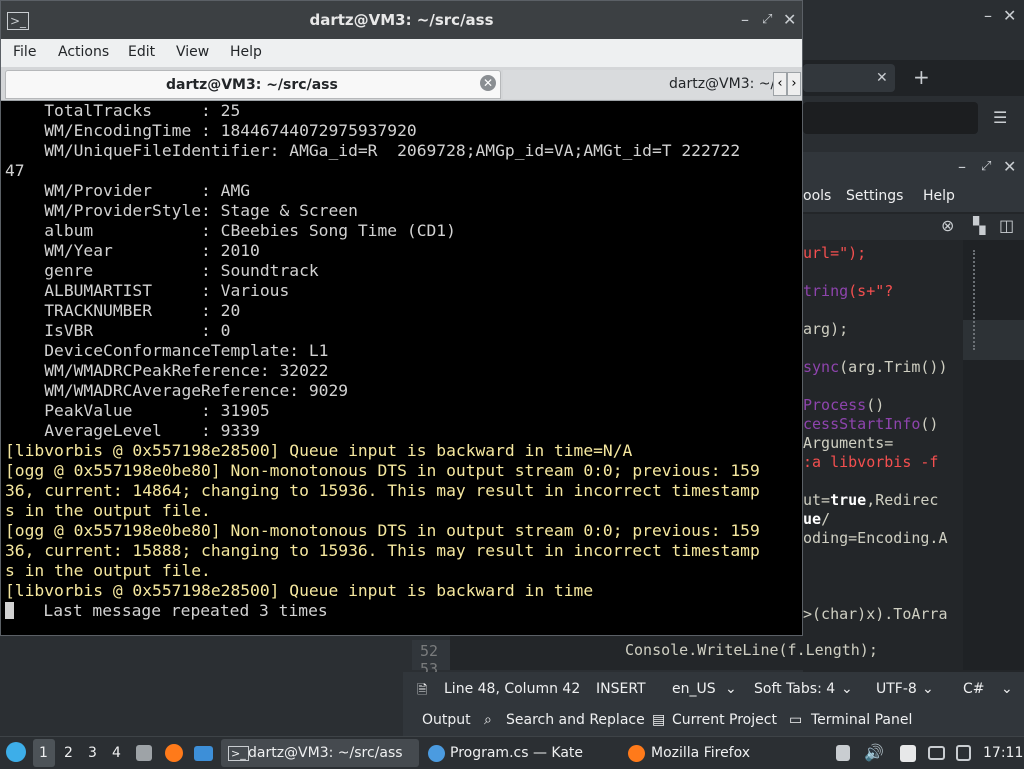  Describe the element at coordinates (724, 720) in the screenshot. I see `panel-current-project: Current Project` at that location.